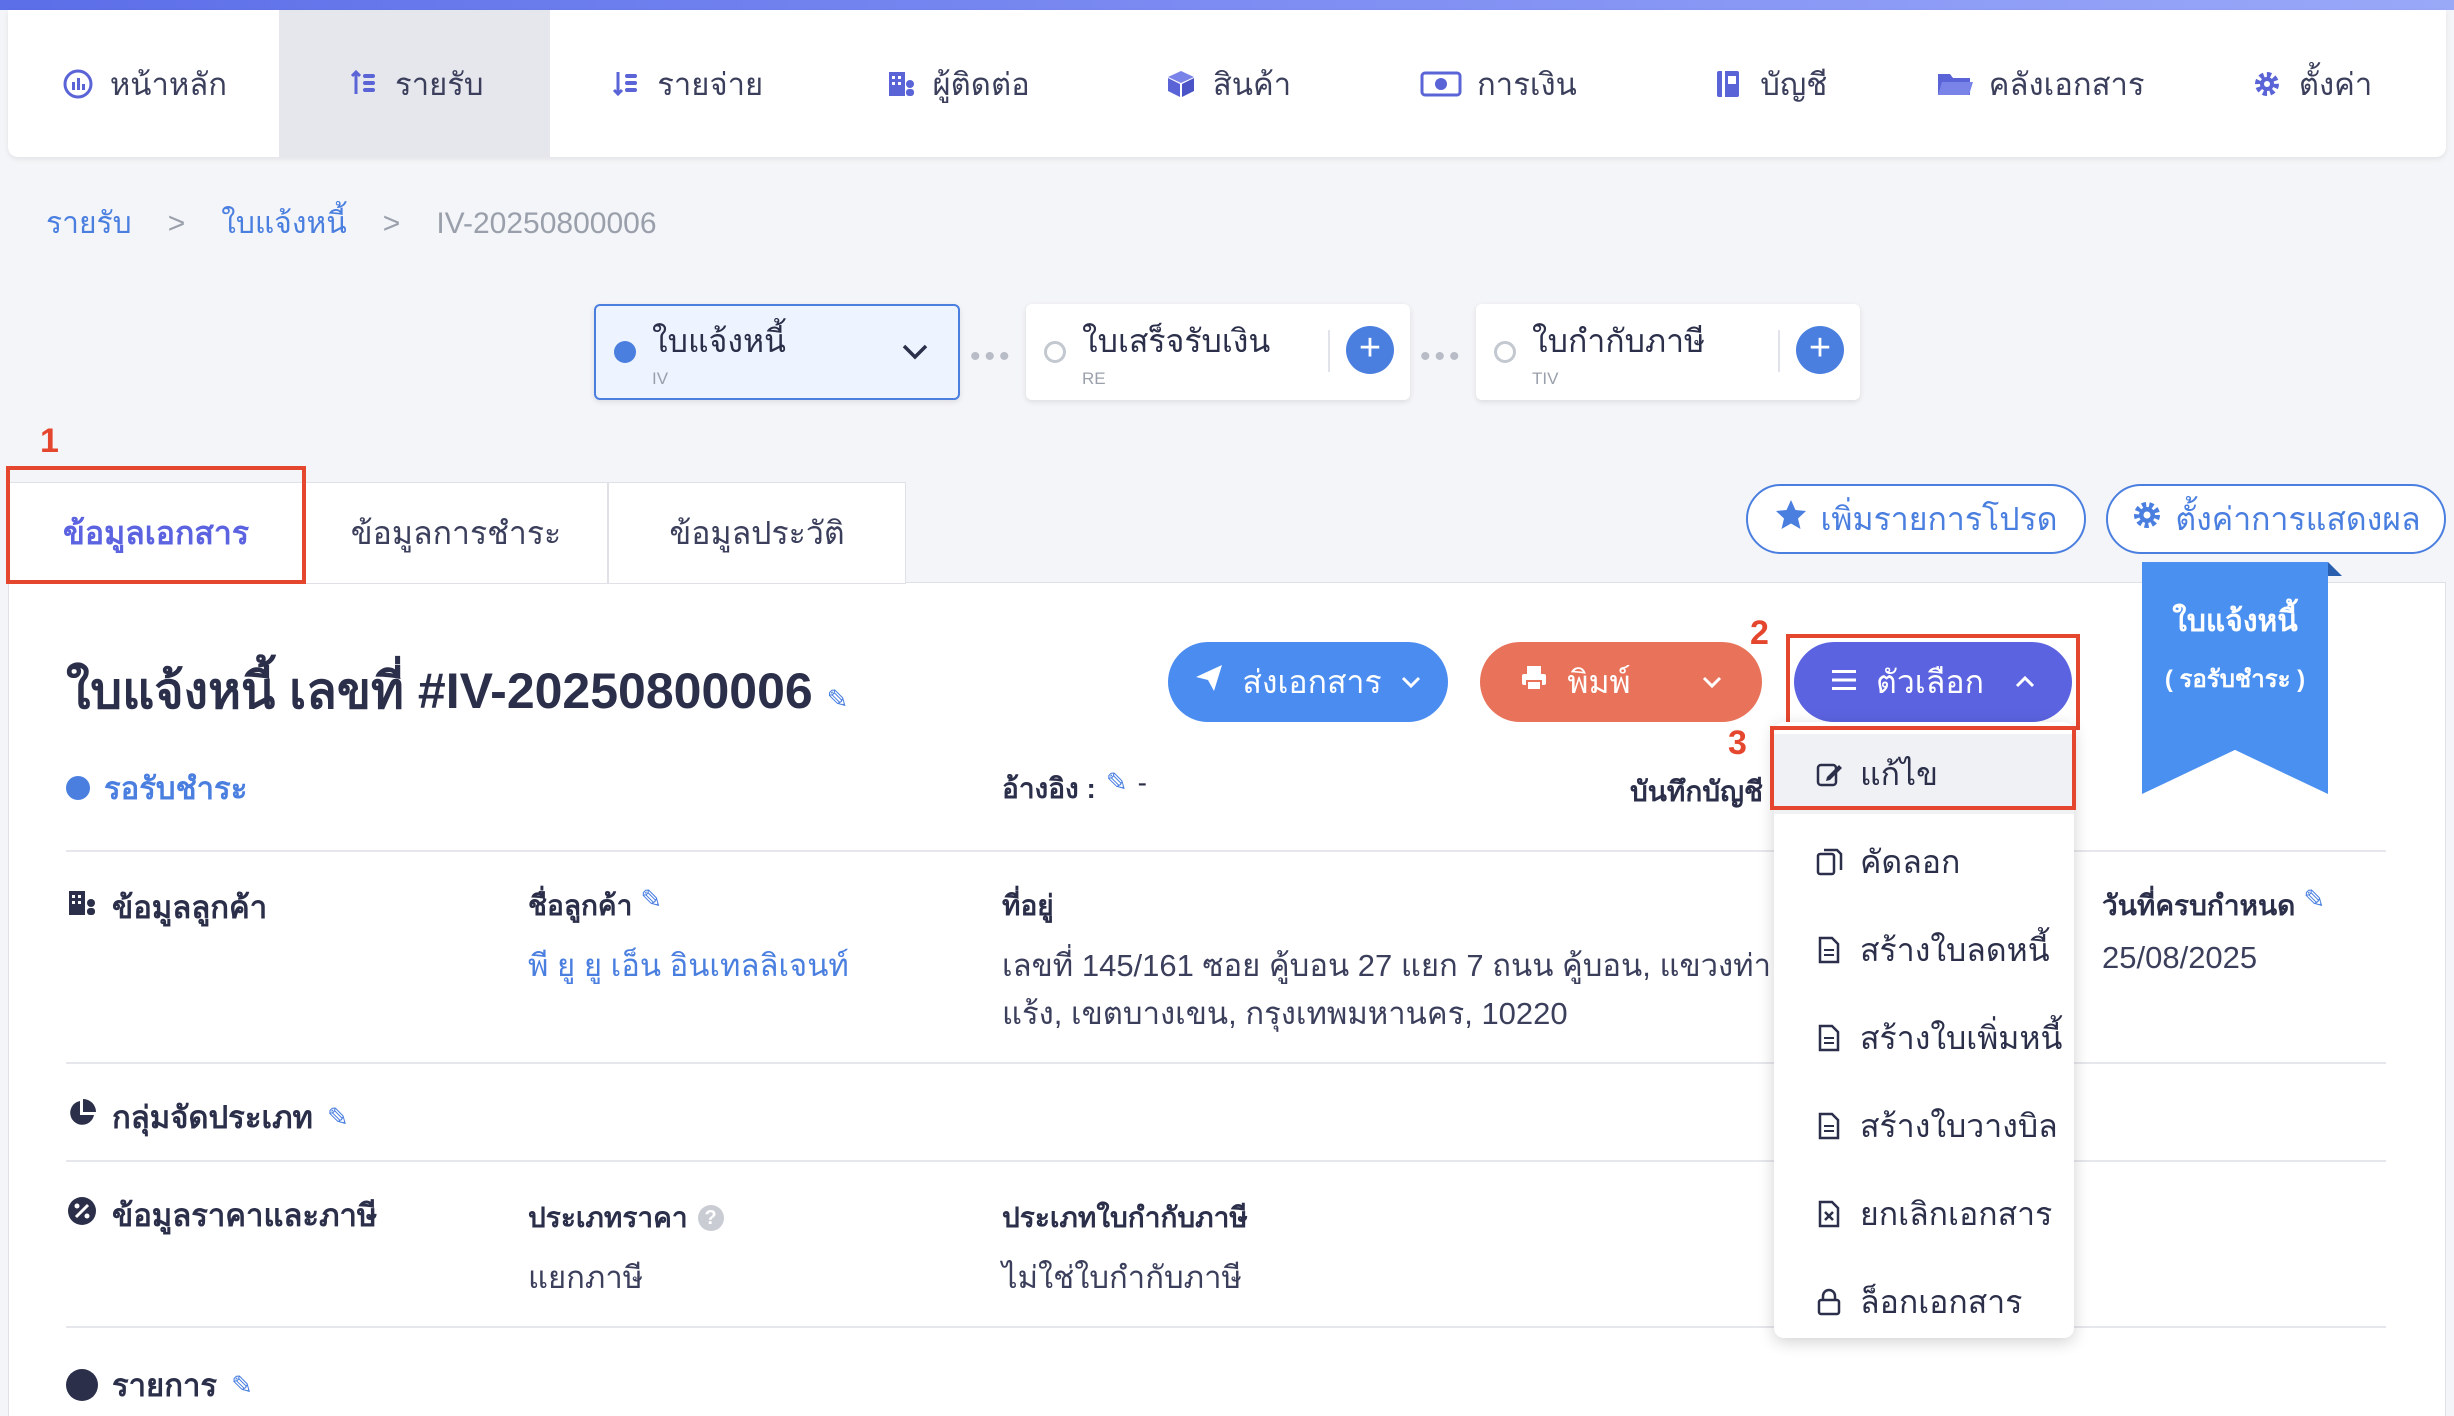 This screenshot has width=2454, height=1416. Describe the element at coordinates (89, 223) in the screenshot. I see `breadcrumb-income: รายรับ` at that location.